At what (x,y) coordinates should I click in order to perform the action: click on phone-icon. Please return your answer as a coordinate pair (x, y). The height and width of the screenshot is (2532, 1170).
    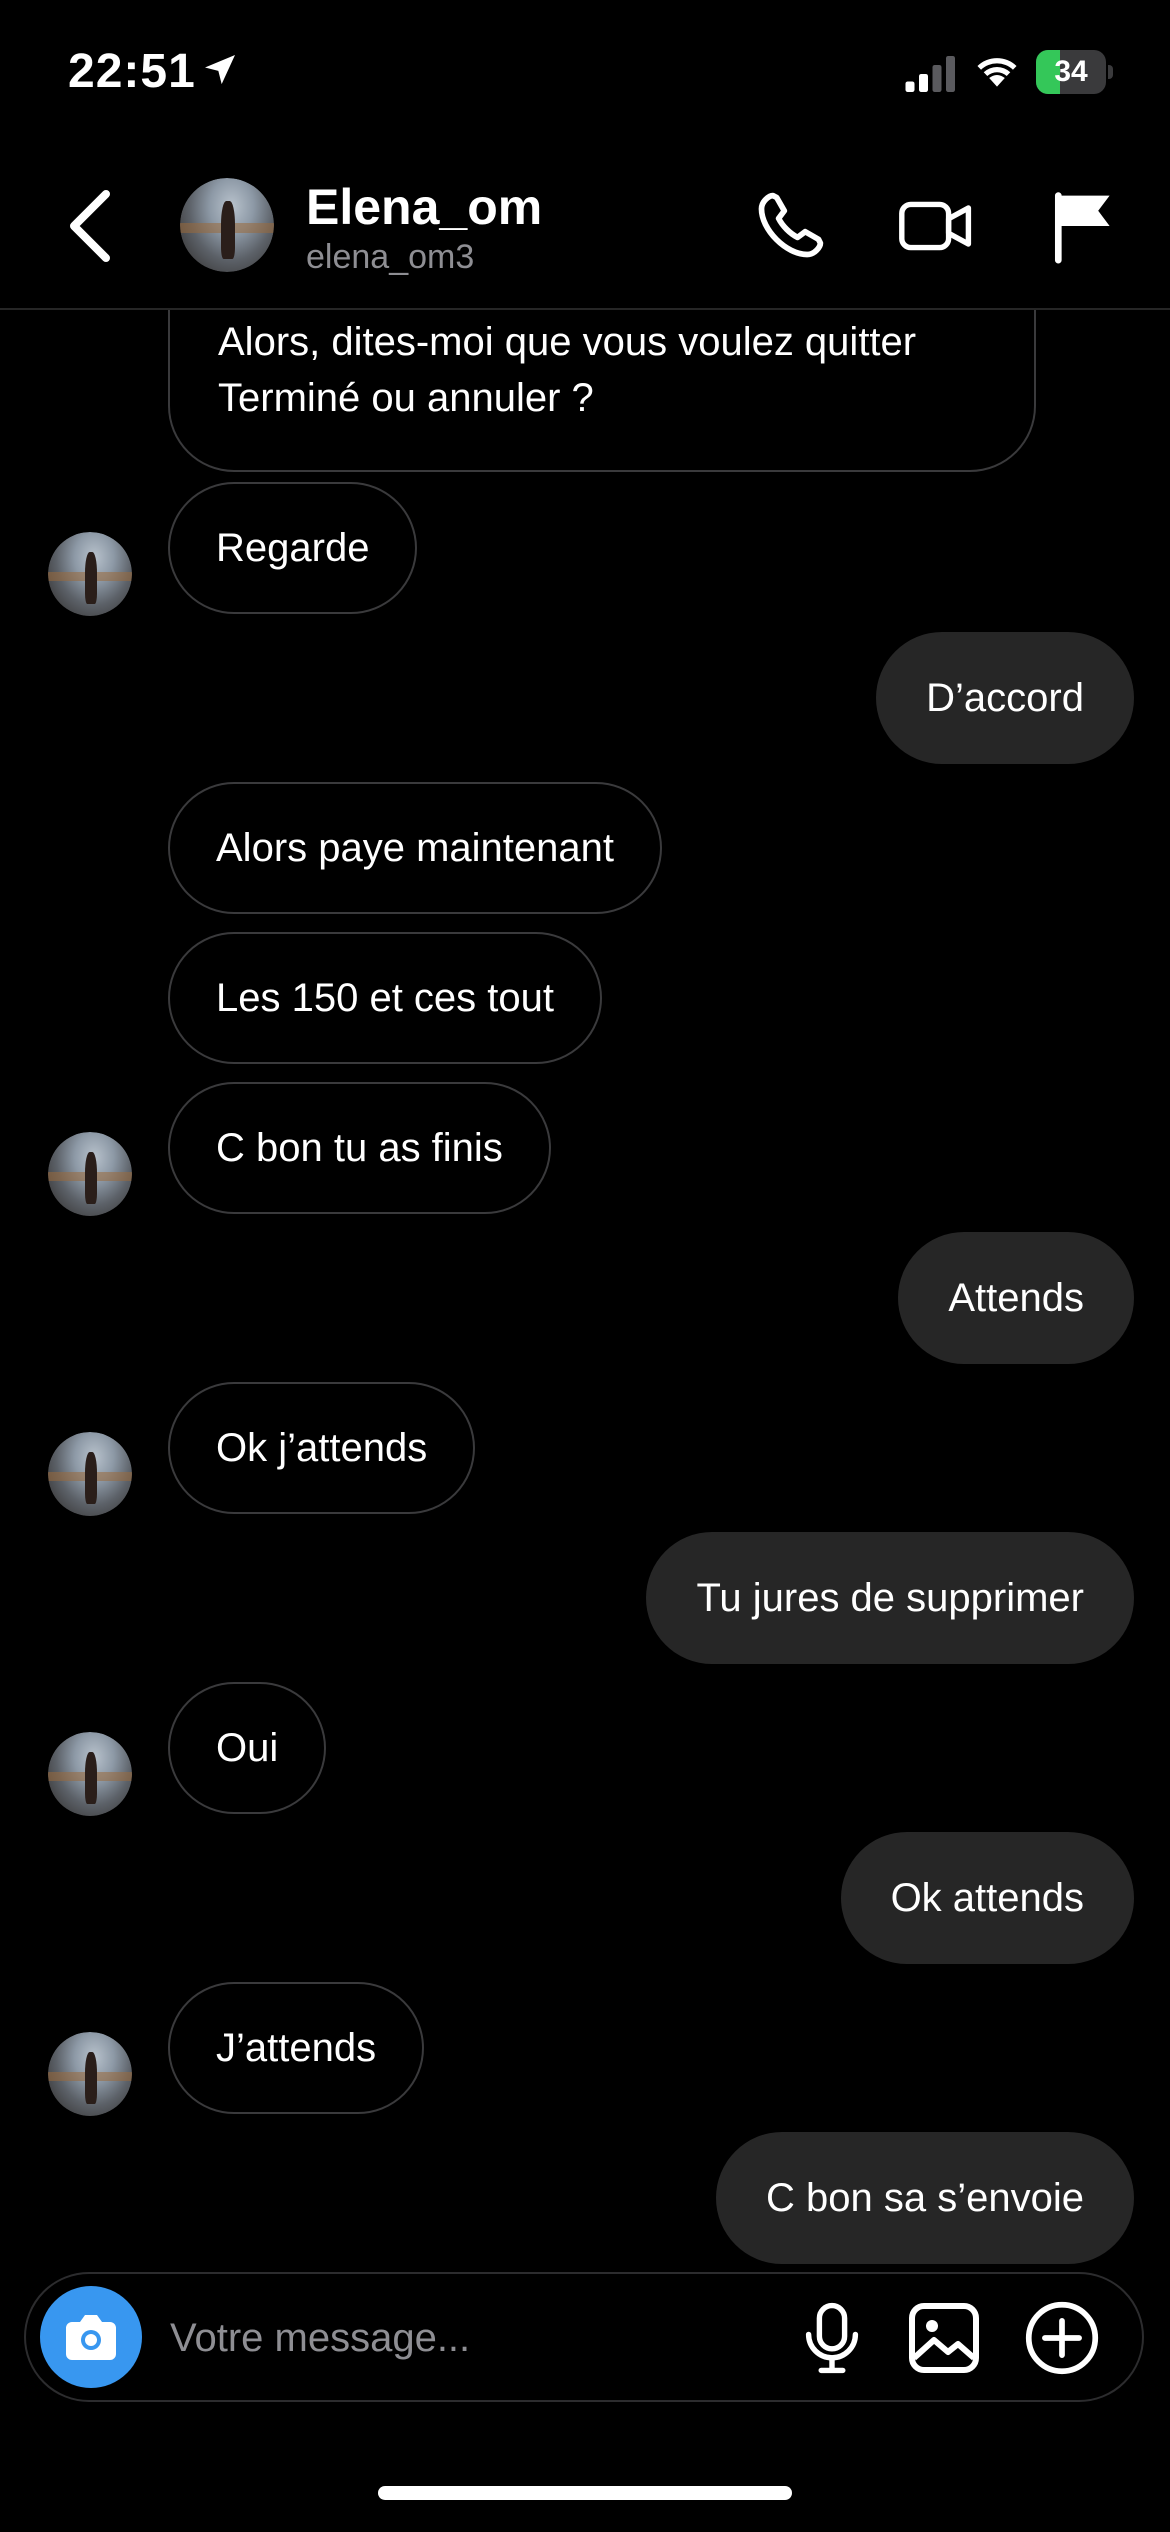
    Looking at the image, I should click on (790, 226).